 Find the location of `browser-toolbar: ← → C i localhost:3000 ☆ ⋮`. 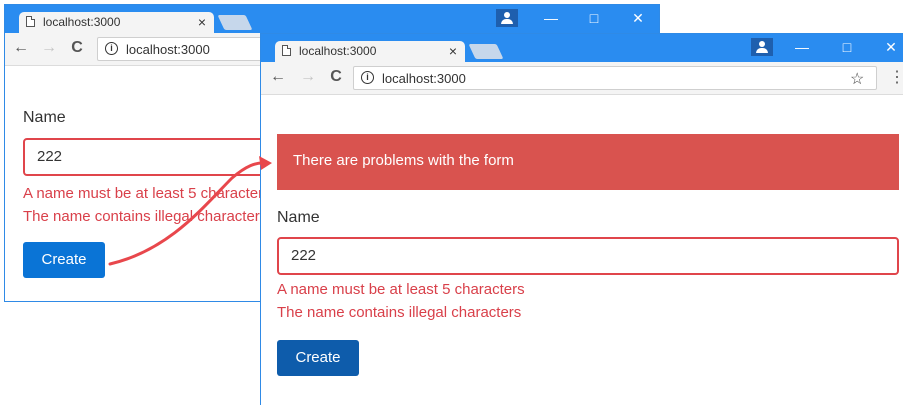

browser-toolbar: ← → C i localhost:3000 ☆ ⋮ is located at coordinates (582, 78).